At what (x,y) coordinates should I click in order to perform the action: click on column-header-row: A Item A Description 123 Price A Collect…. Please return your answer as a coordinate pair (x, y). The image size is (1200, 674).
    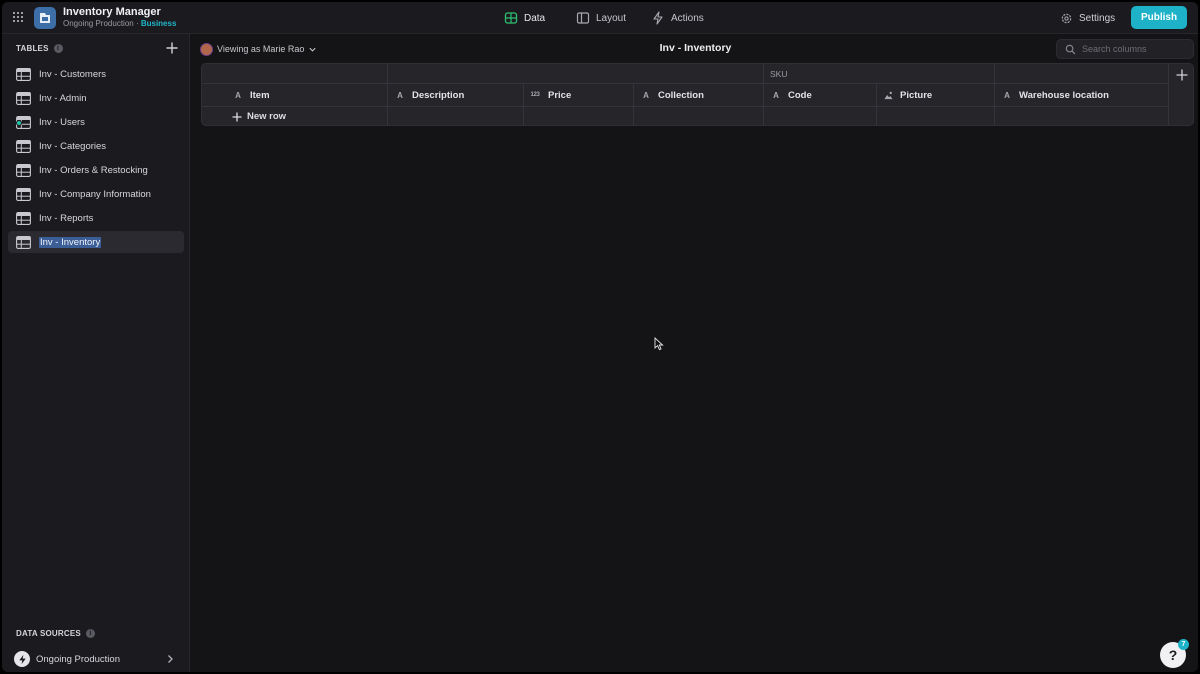
    Looking at the image, I should click on (685, 94).